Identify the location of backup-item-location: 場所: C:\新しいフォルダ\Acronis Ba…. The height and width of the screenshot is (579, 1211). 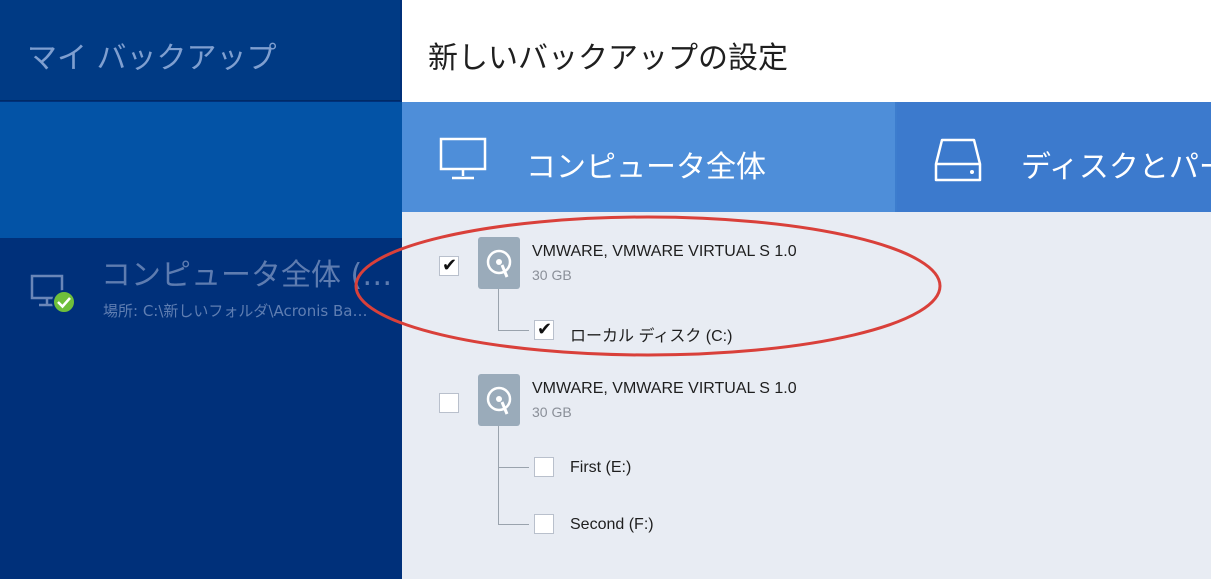
(235, 311).